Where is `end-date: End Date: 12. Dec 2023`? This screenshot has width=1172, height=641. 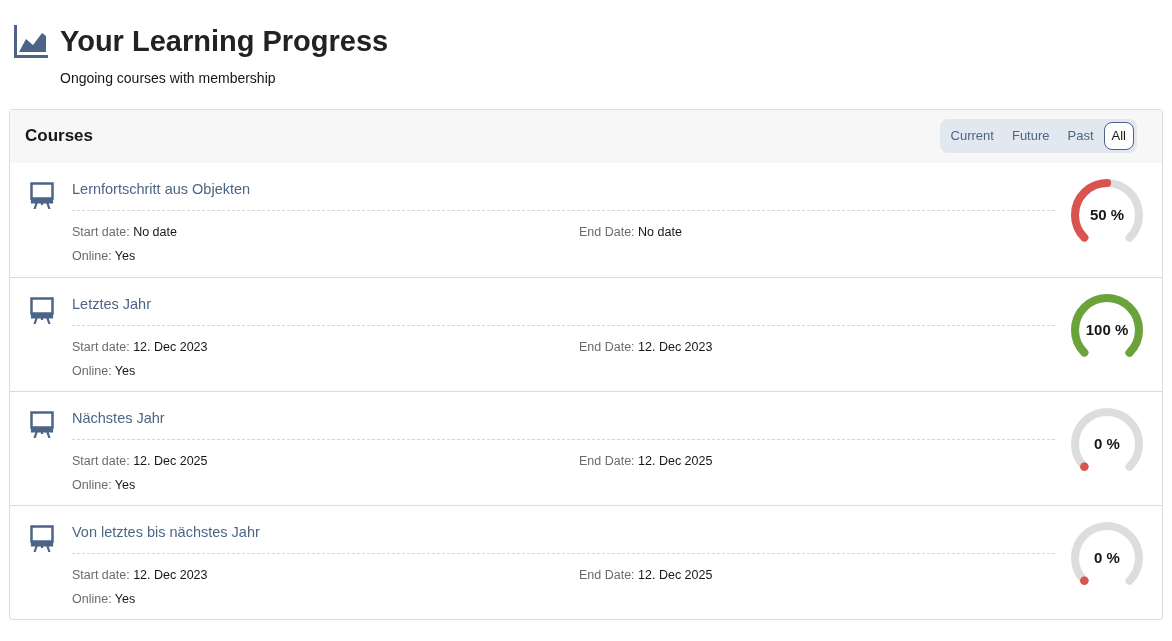 end-date: End Date: 12. Dec 2023 is located at coordinates (646, 348).